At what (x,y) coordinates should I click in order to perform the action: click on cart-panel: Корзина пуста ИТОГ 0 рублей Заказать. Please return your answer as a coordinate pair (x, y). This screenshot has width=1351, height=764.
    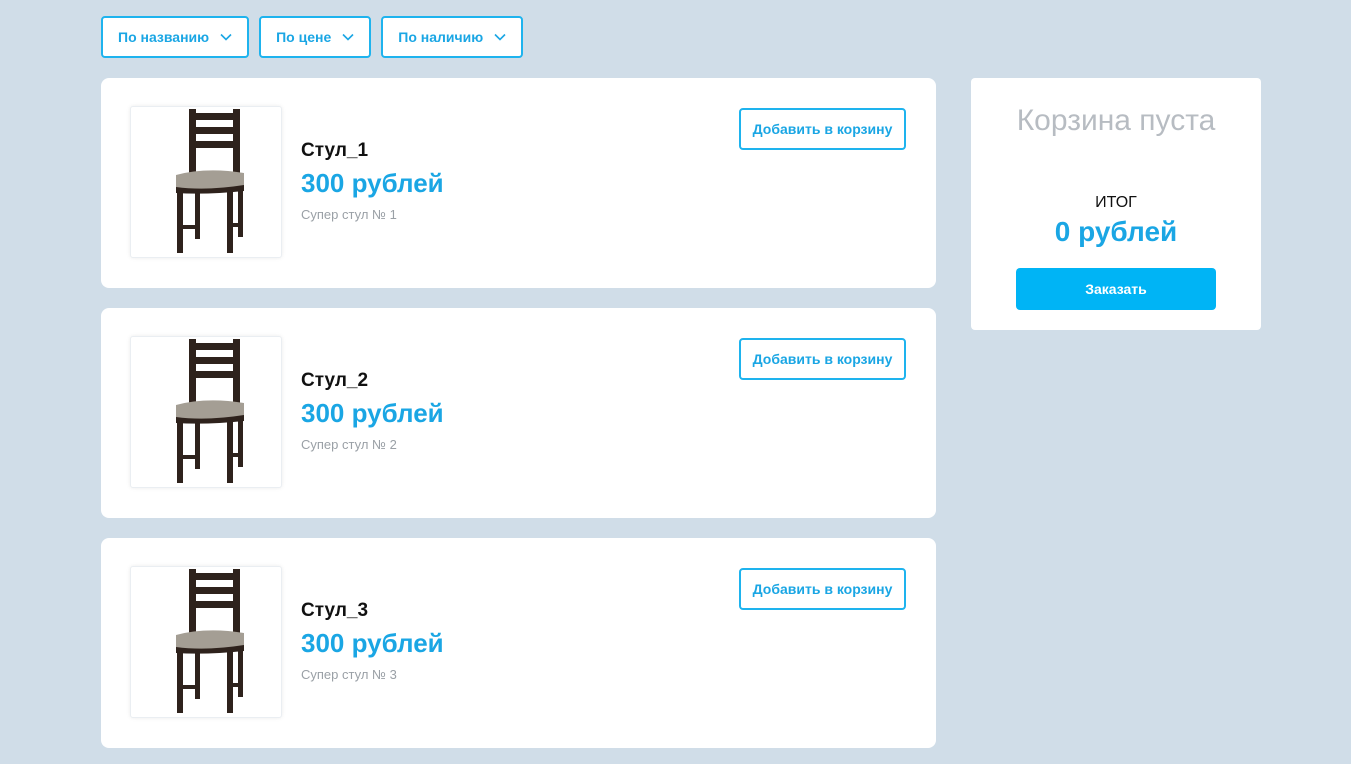
    Looking at the image, I should click on (1116, 204).